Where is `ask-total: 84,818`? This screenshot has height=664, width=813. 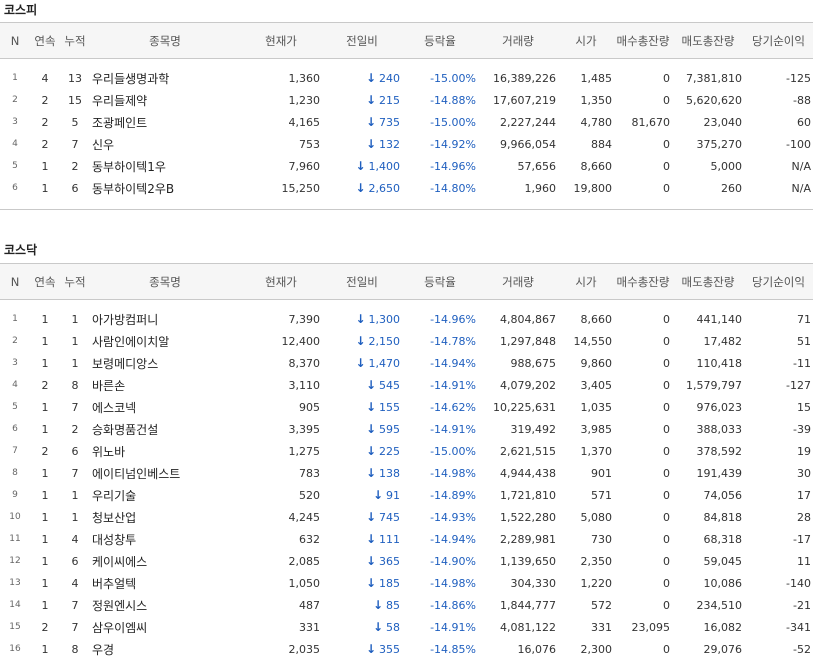
ask-total: 84,818 is located at coordinates (723, 517).